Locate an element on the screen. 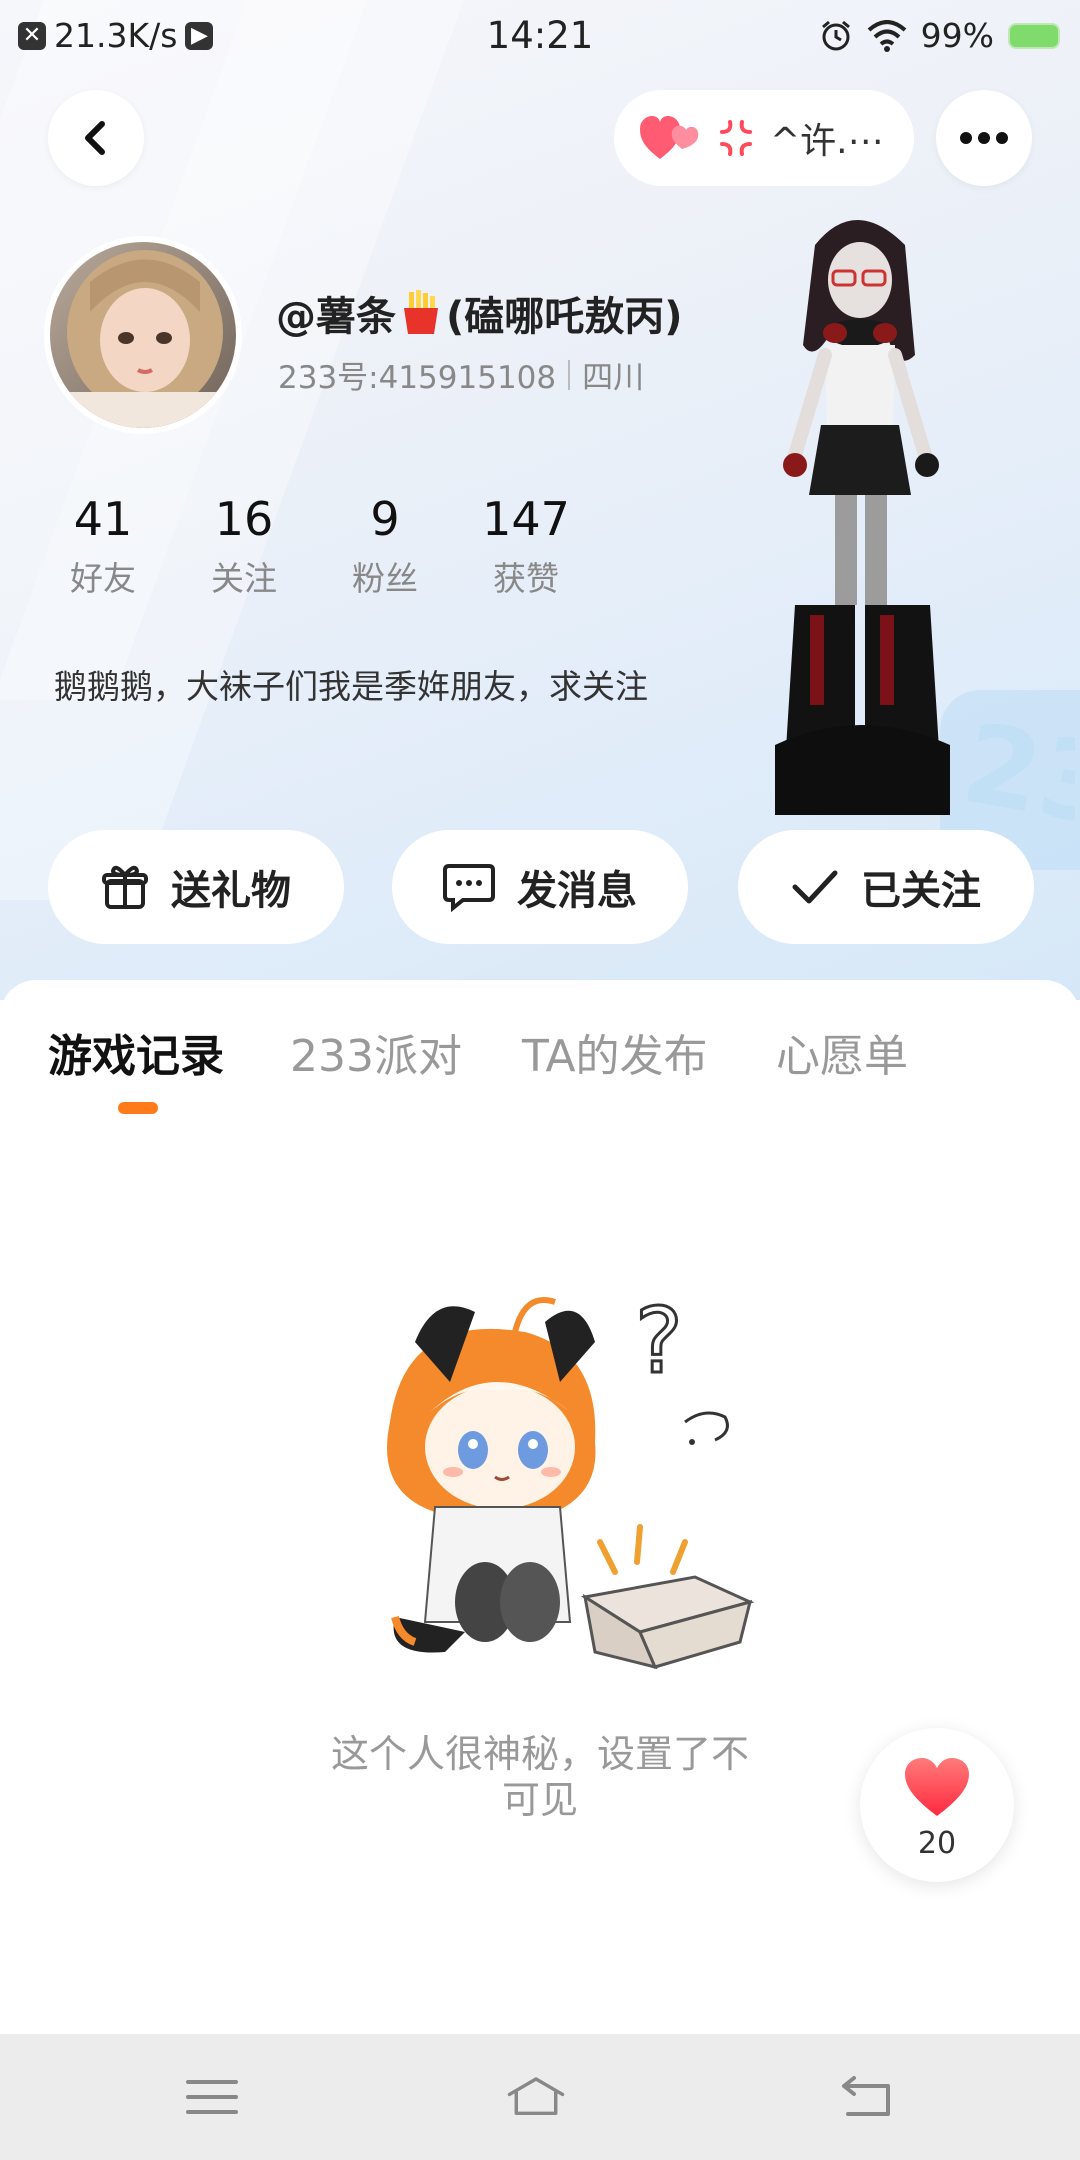 This screenshot has height=2160, width=1080. send-gift-button: 送礼物 is located at coordinates (196, 887).